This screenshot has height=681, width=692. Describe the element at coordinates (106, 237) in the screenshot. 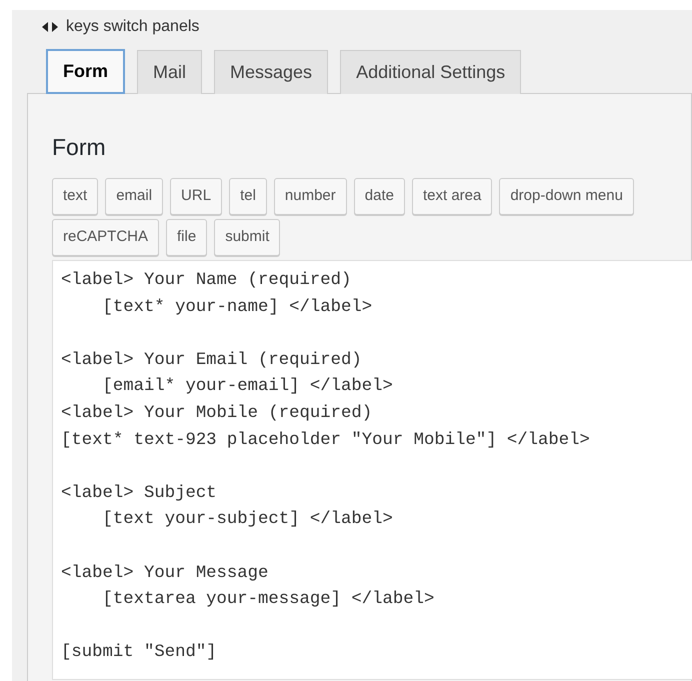

I see `tag-button: reCAPTCHA` at that location.